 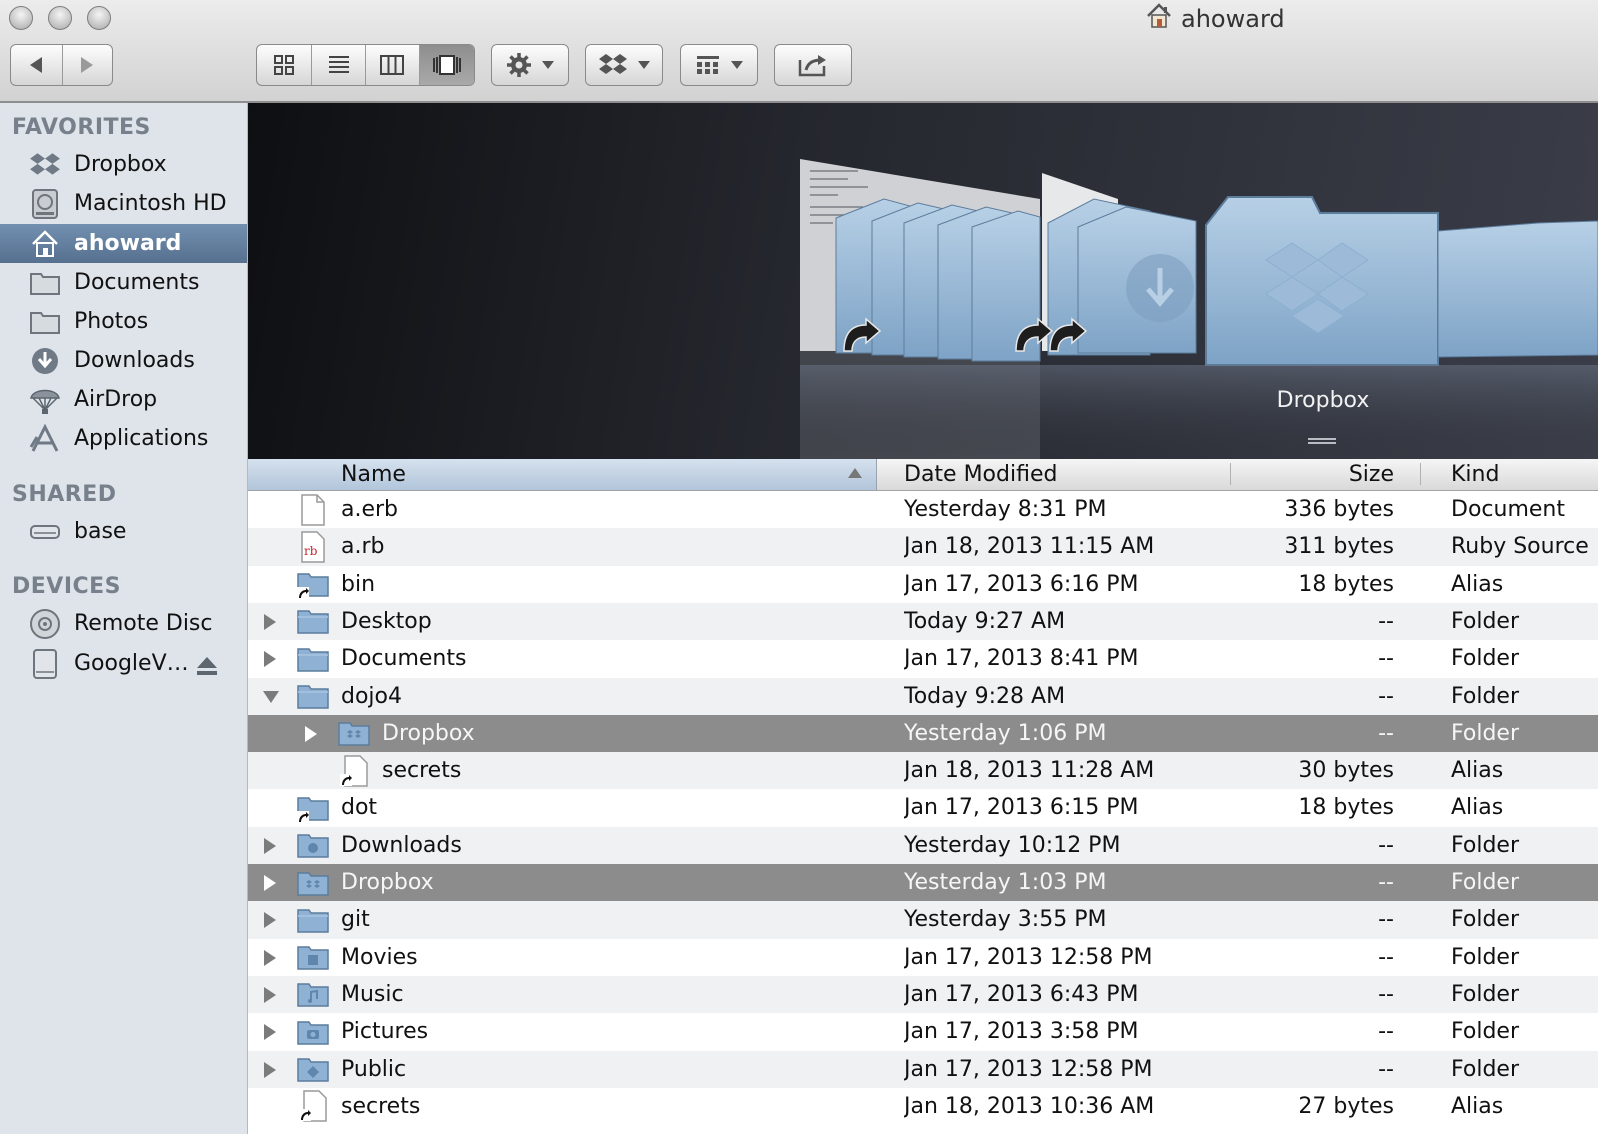 I want to click on chevron-down-icon, so click(x=737, y=65).